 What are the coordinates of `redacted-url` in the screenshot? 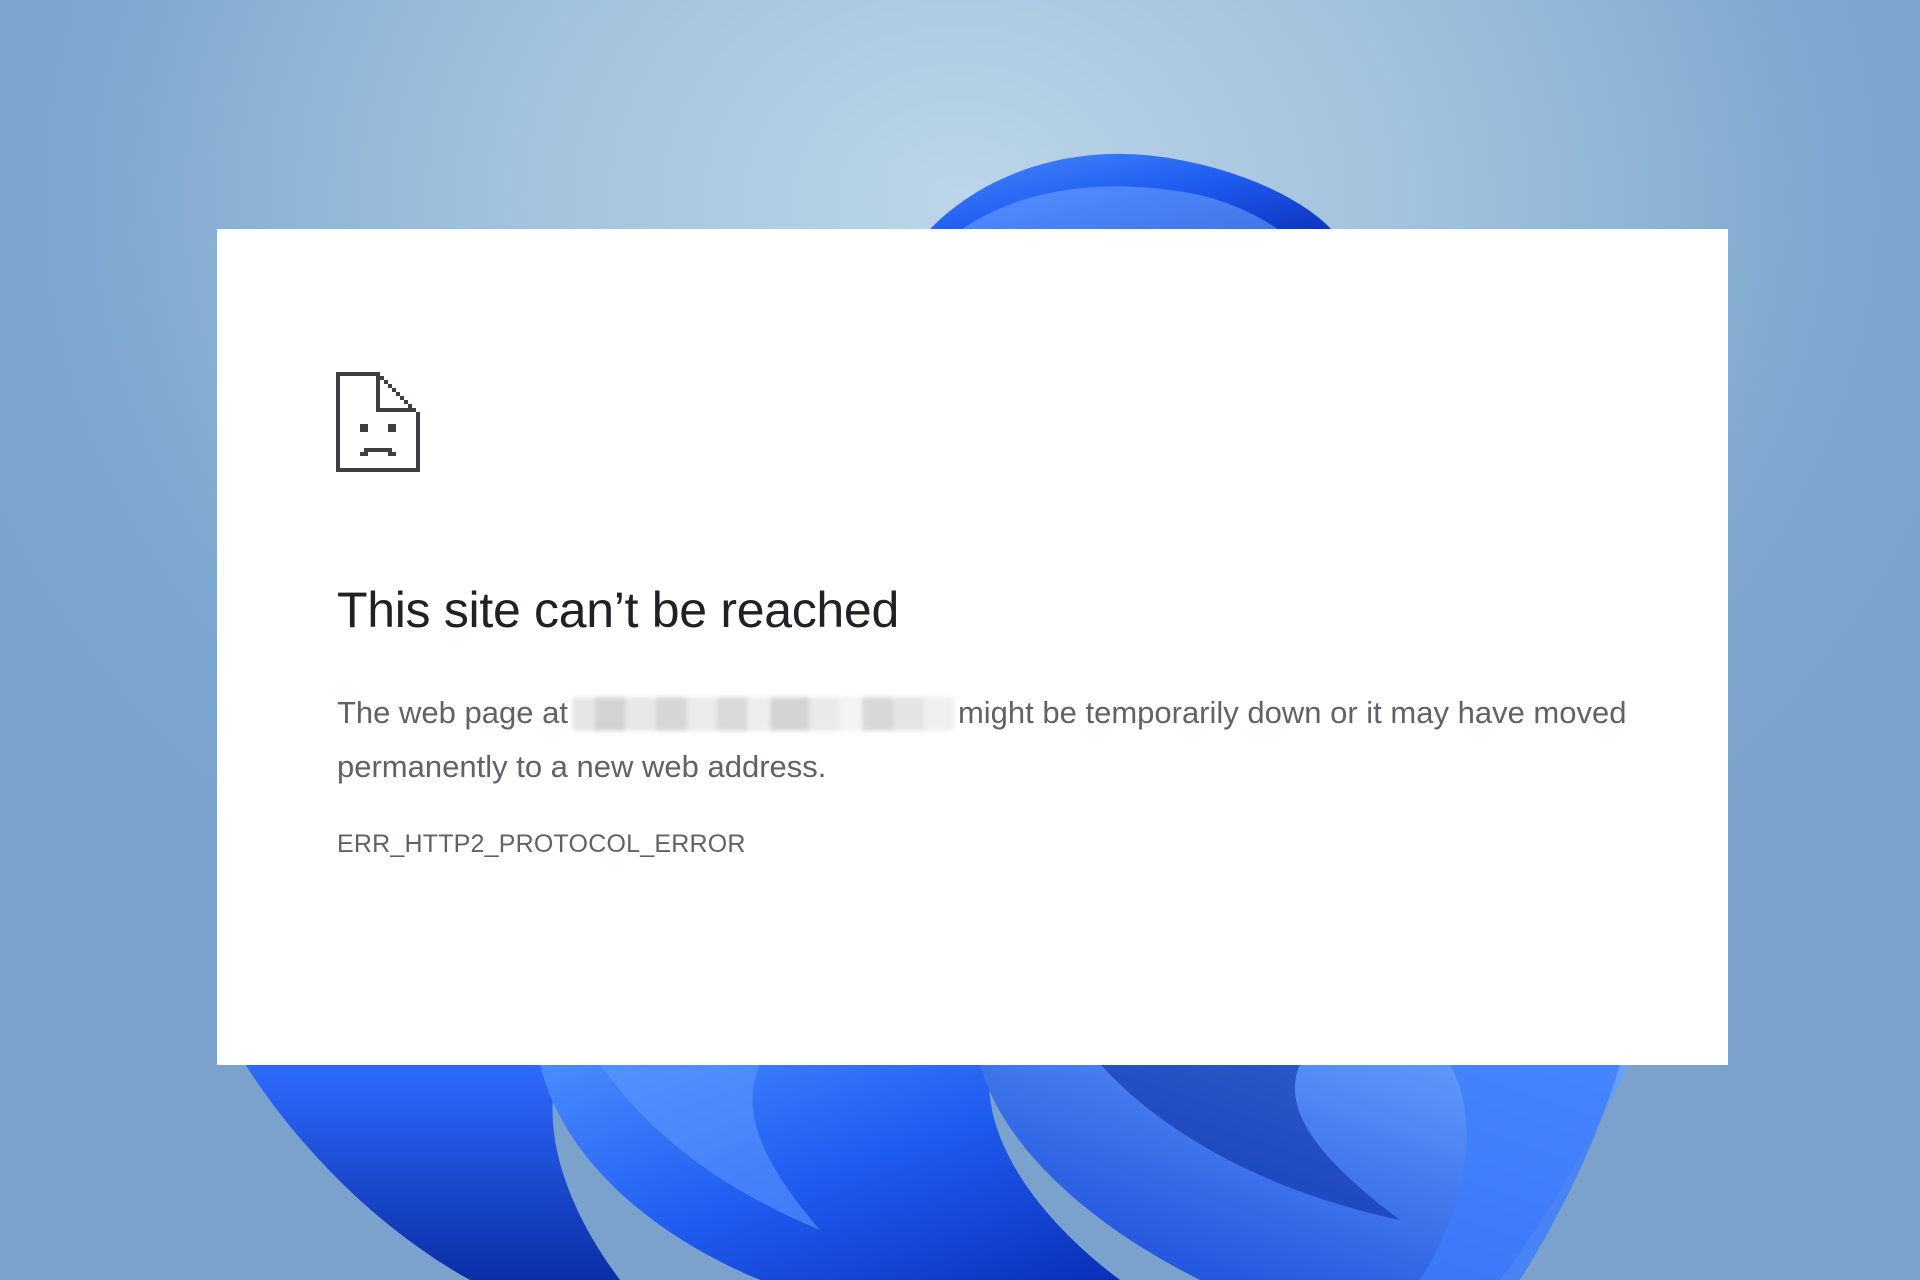 It's located at (762, 714).